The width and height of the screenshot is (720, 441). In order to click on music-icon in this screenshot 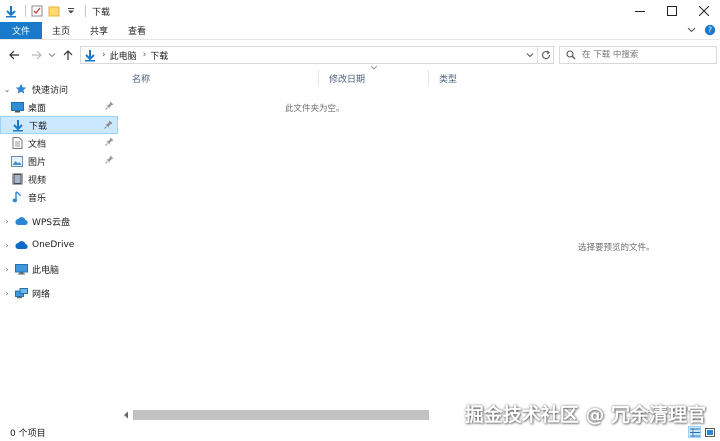, I will do `click(17, 197)`.